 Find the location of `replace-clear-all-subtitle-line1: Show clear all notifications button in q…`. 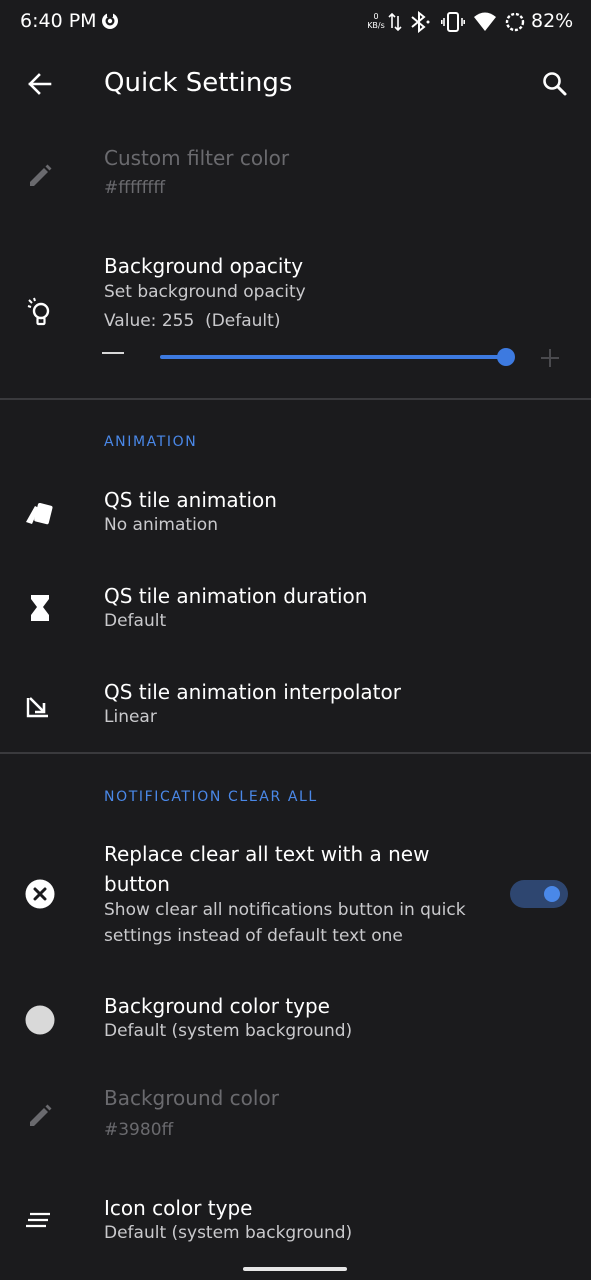

replace-clear-all-subtitle-line1: Show clear all notifications button in q… is located at coordinates (285, 910).